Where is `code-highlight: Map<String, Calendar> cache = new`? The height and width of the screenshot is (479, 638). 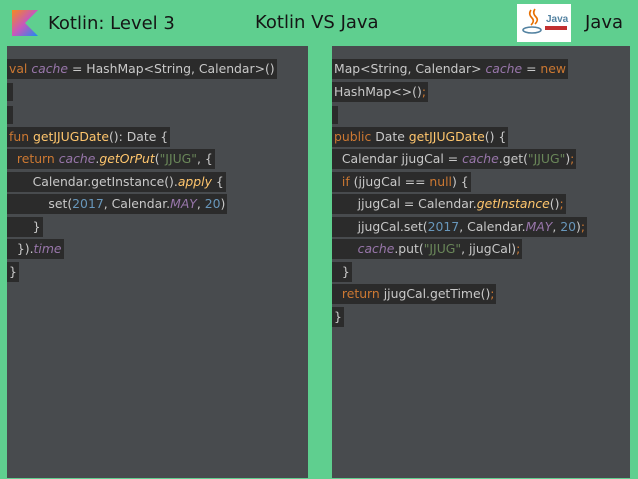 code-highlight: Map<String, Calendar> cache = new is located at coordinates (450, 69).